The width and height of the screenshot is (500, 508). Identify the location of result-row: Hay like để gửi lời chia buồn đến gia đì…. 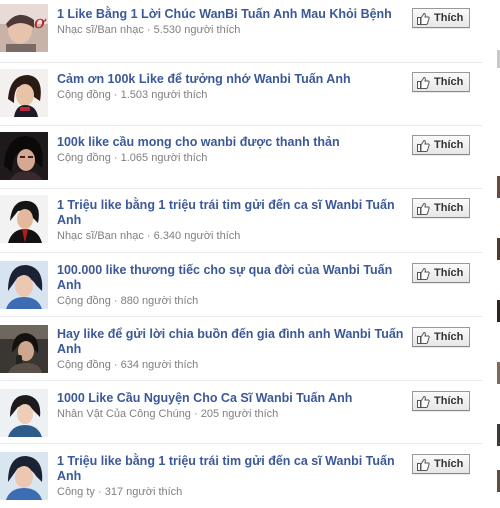
(241, 349).